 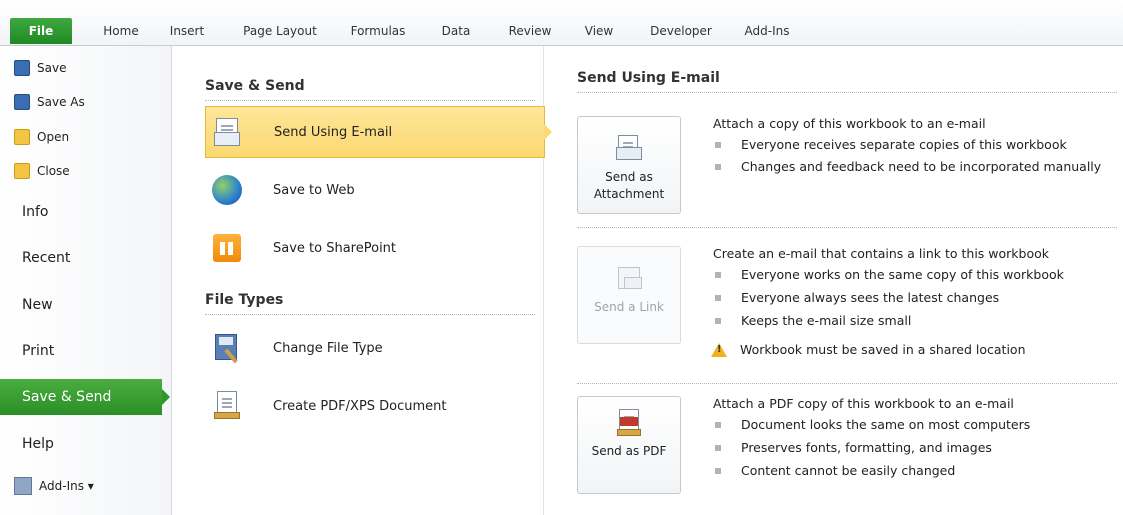 I want to click on nav-open: Open, so click(x=41, y=137).